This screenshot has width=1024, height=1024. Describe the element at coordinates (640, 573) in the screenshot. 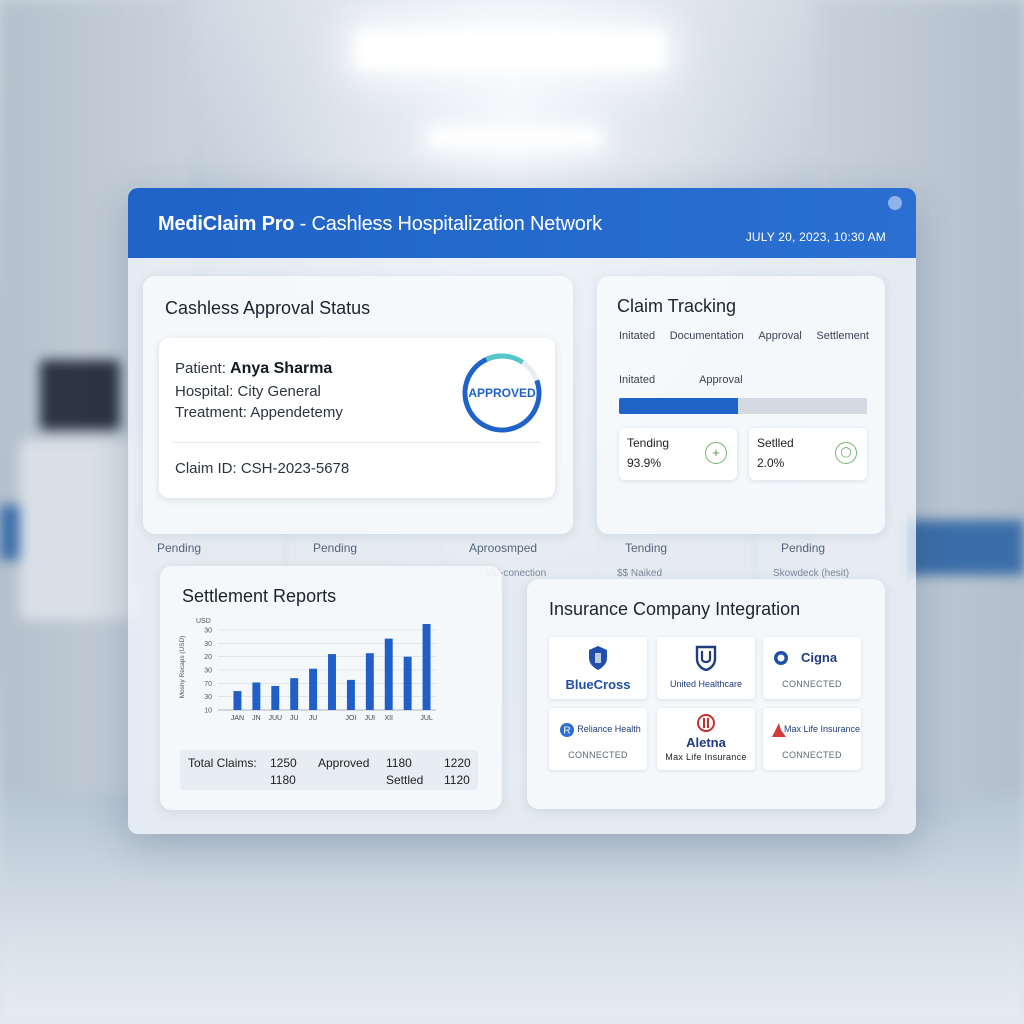

I see `faded-card-sub: $$ Naiked` at that location.